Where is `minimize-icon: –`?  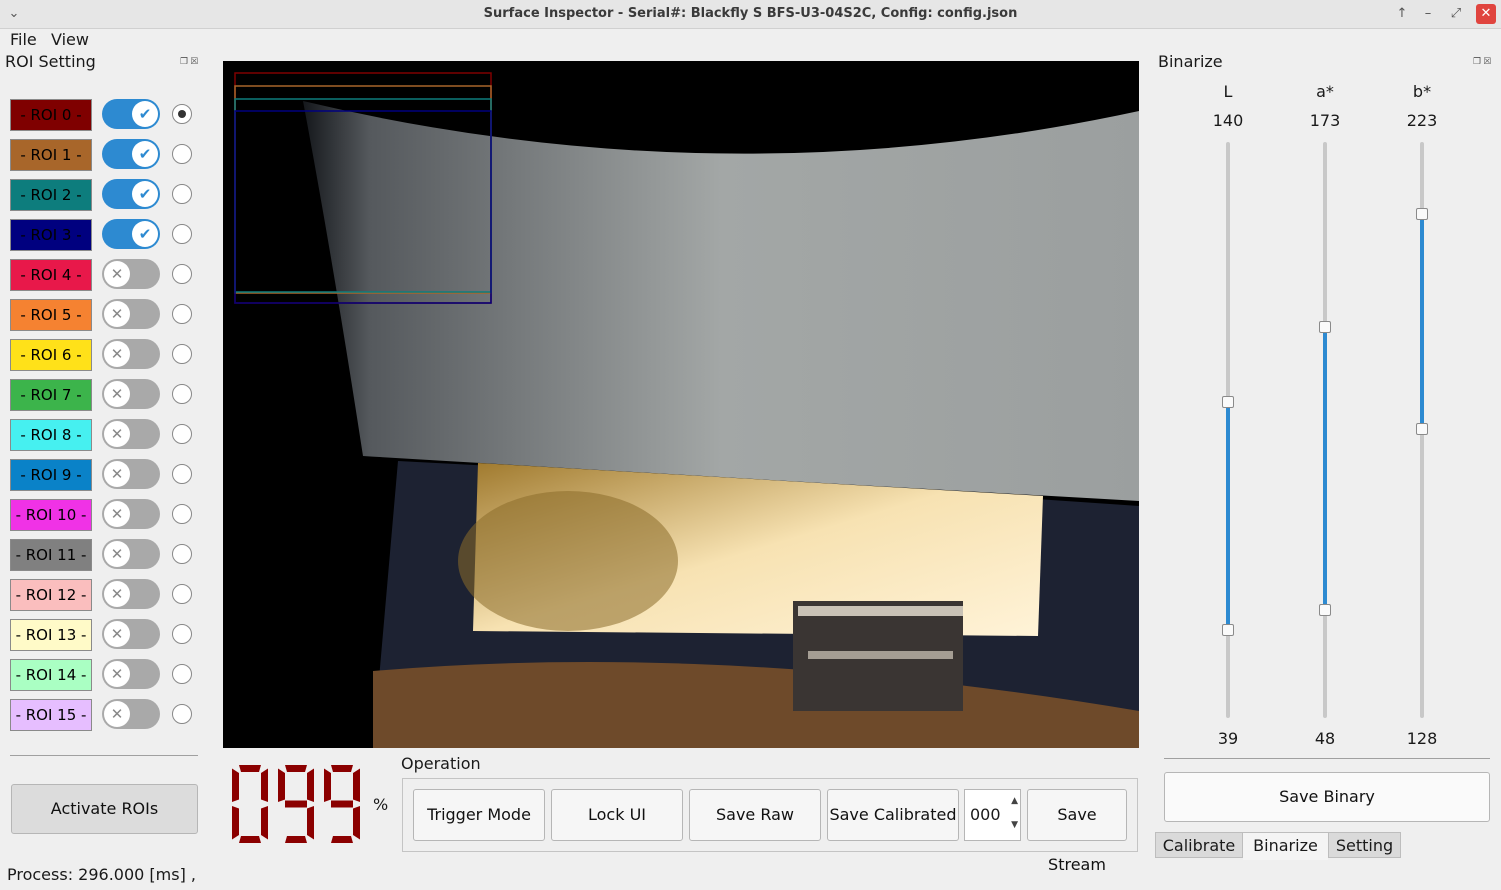 minimize-icon: – is located at coordinates (1428, 14).